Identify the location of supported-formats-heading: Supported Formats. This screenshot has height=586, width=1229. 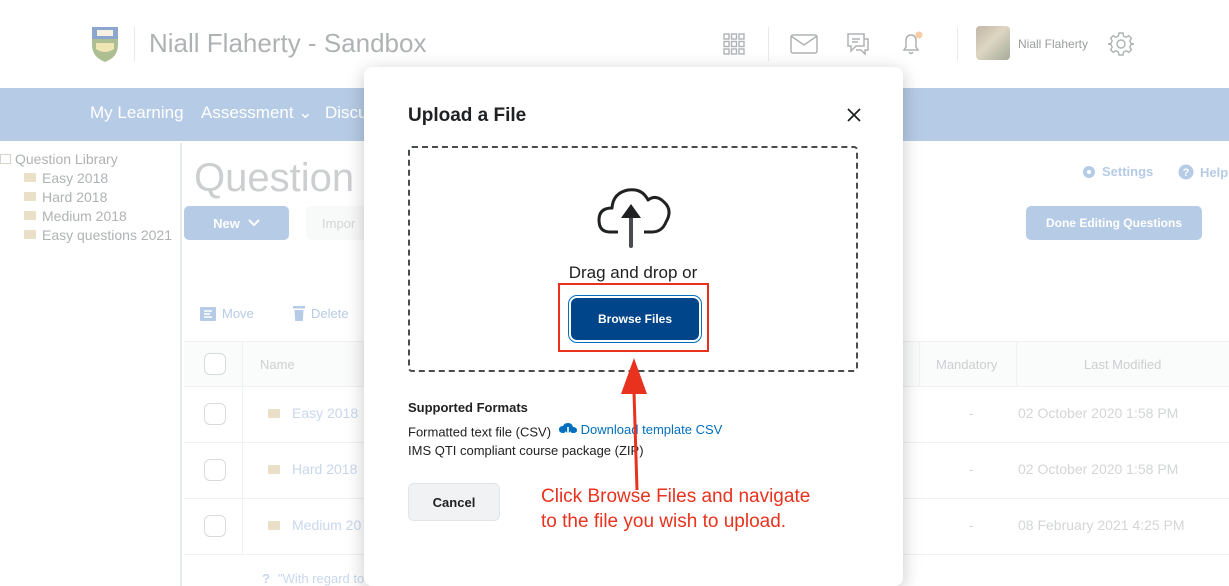
(468, 407).